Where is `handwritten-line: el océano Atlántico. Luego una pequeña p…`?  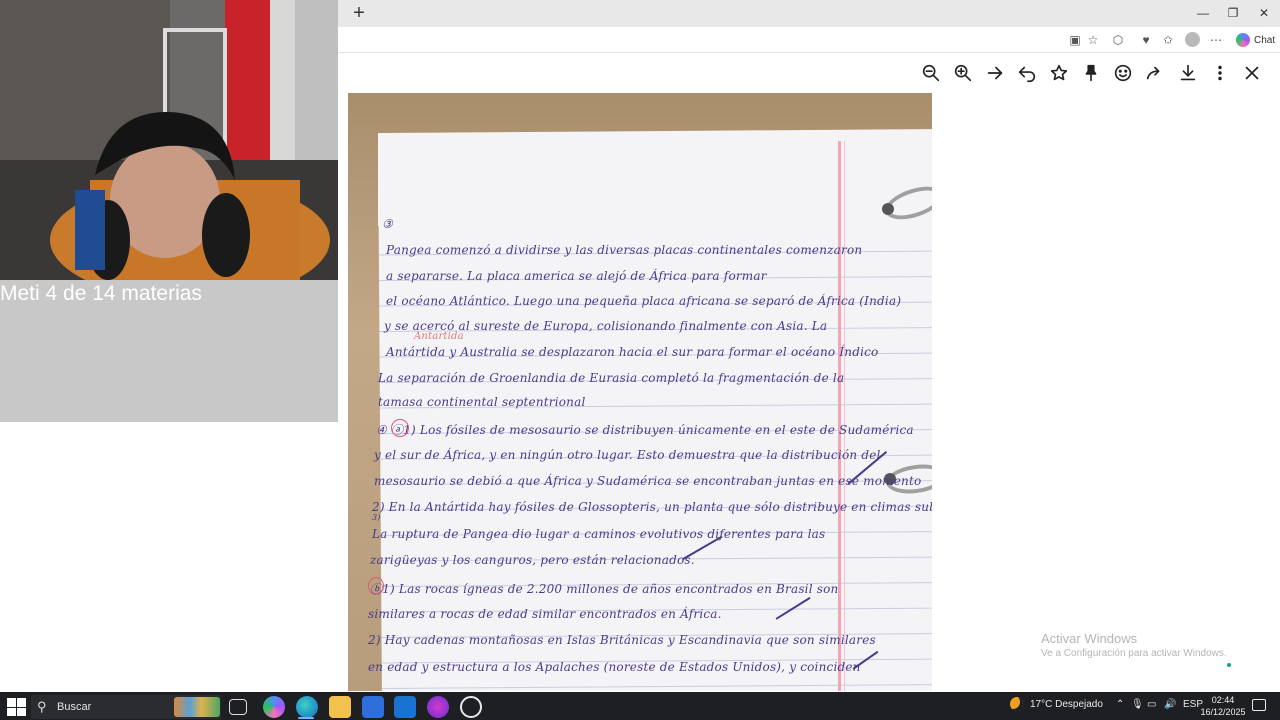 handwritten-line: el océano Atlántico. Luego una pequeña p… is located at coordinates (644, 301).